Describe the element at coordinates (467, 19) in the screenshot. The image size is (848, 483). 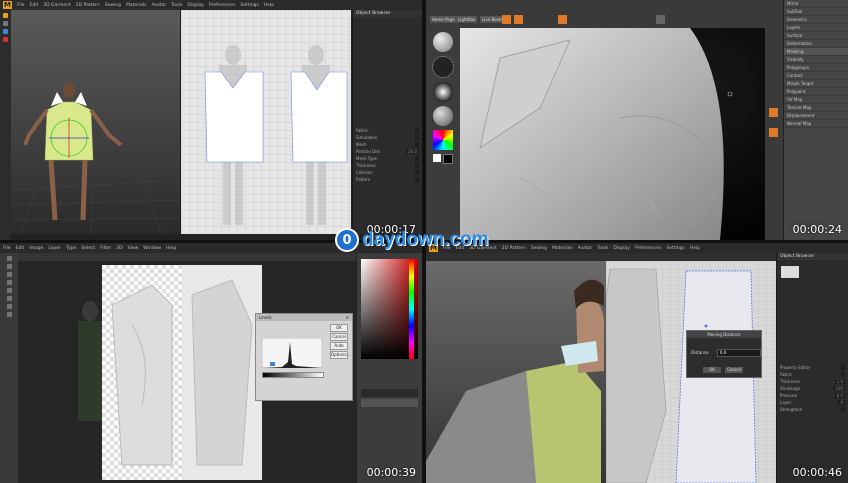
I see `zbrush-btn: LightBox` at that location.